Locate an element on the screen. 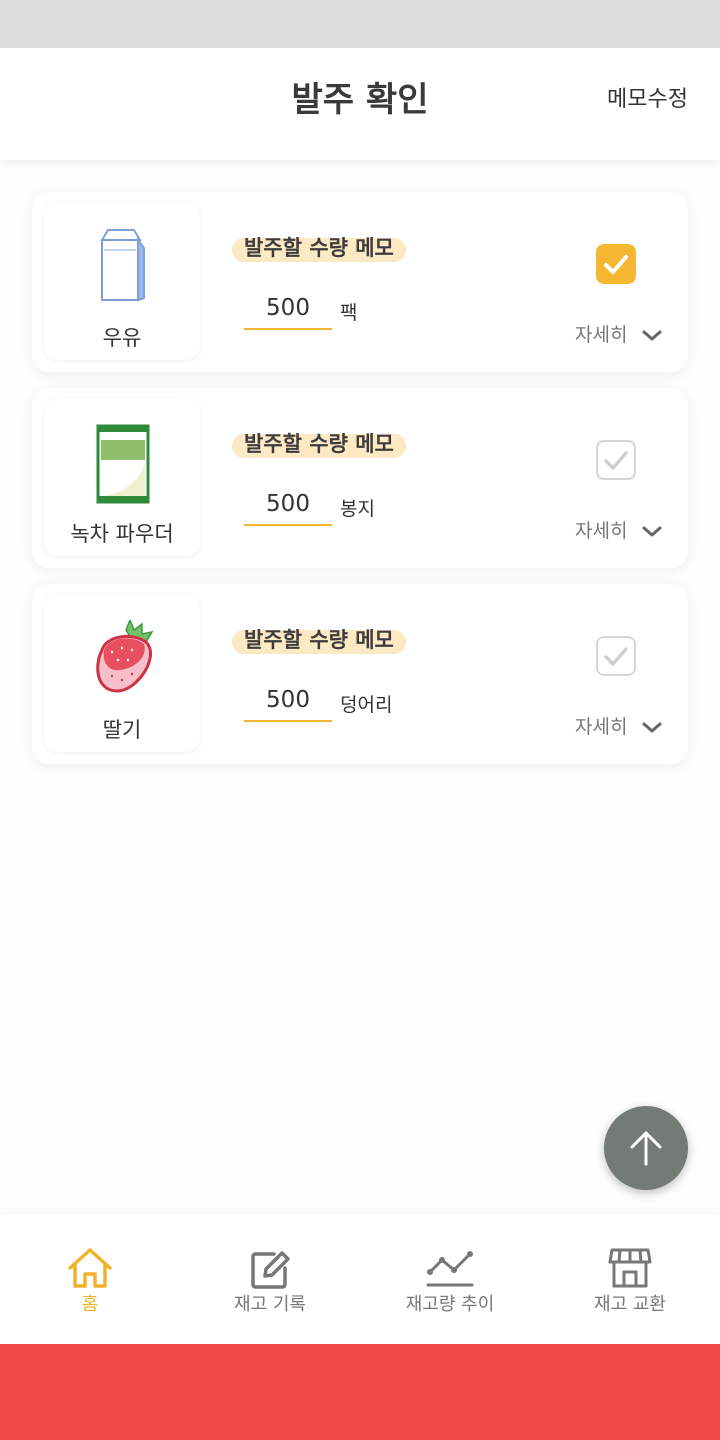  arrow-up-icon is located at coordinates (646, 1148).